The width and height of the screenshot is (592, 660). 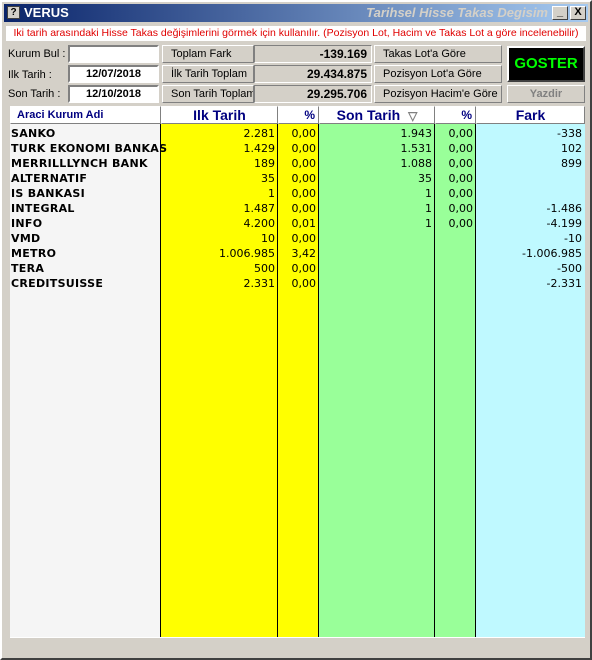 What do you see at coordinates (46, 12) in the screenshot?
I see `window-title: VERUS` at bounding box center [46, 12].